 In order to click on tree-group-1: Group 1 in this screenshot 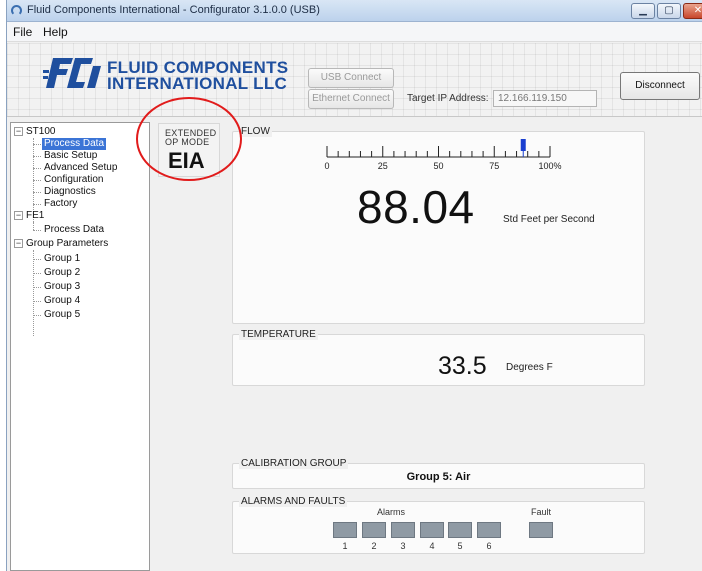, I will do `click(62, 259)`.